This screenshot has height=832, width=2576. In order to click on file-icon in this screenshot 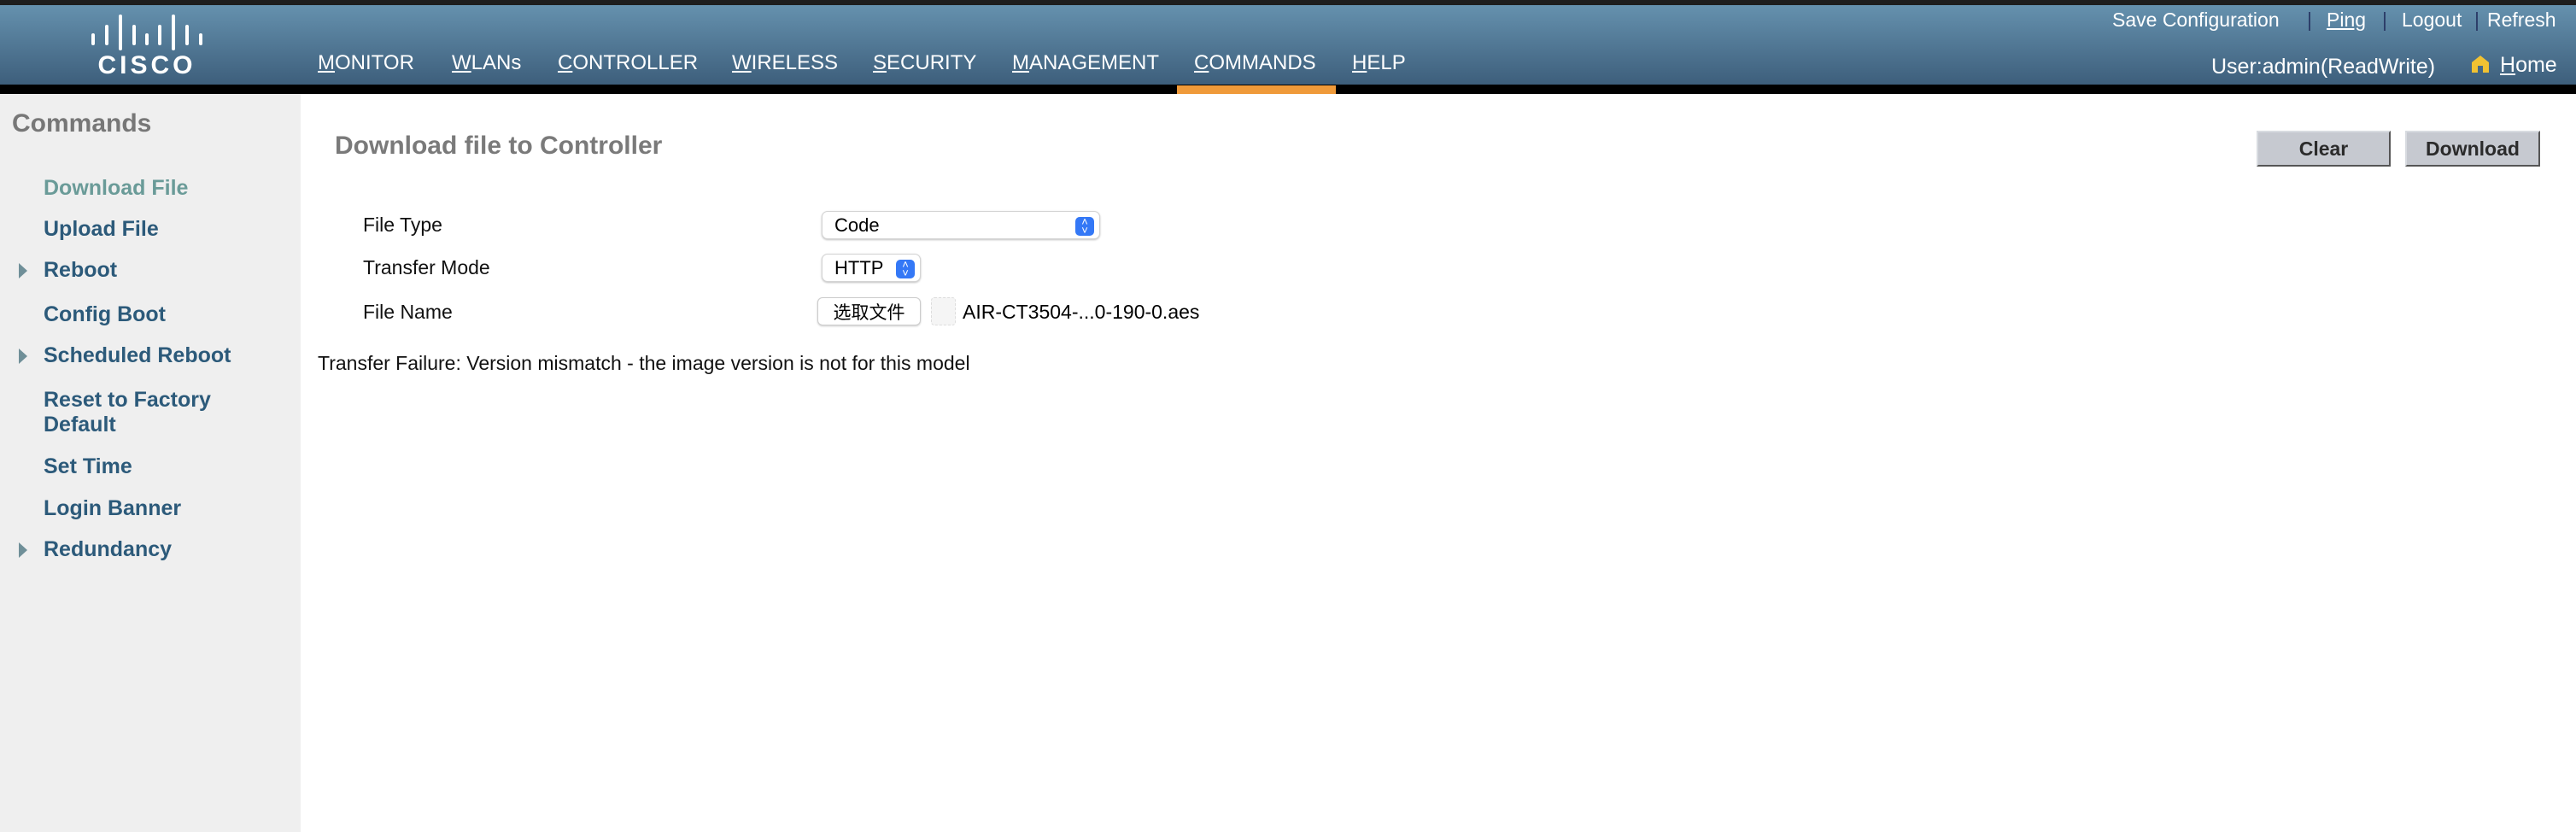, I will do `click(943, 311)`.